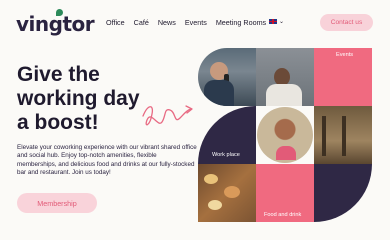  What do you see at coordinates (285, 77) in the screenshot?
I see `studio-photo-tile` at bounding box center [285, 77].